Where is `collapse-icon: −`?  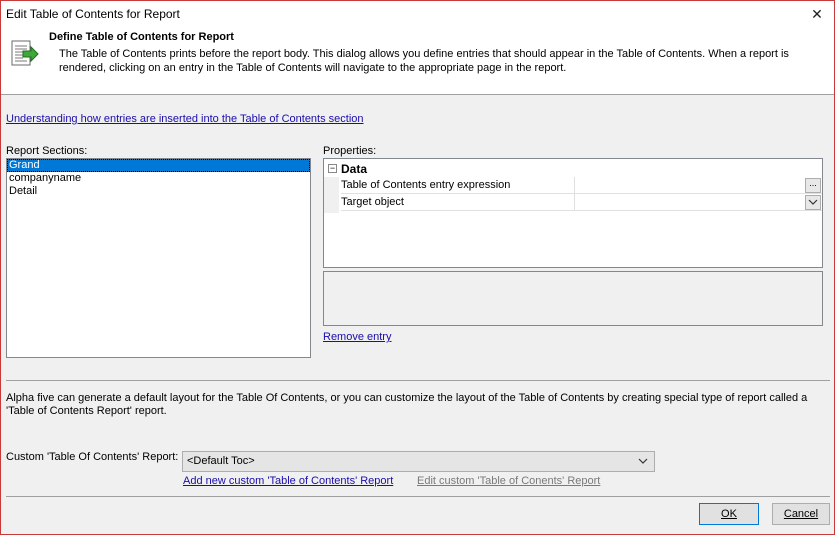 collapse-icon: − is located at coordinates (332, 168).